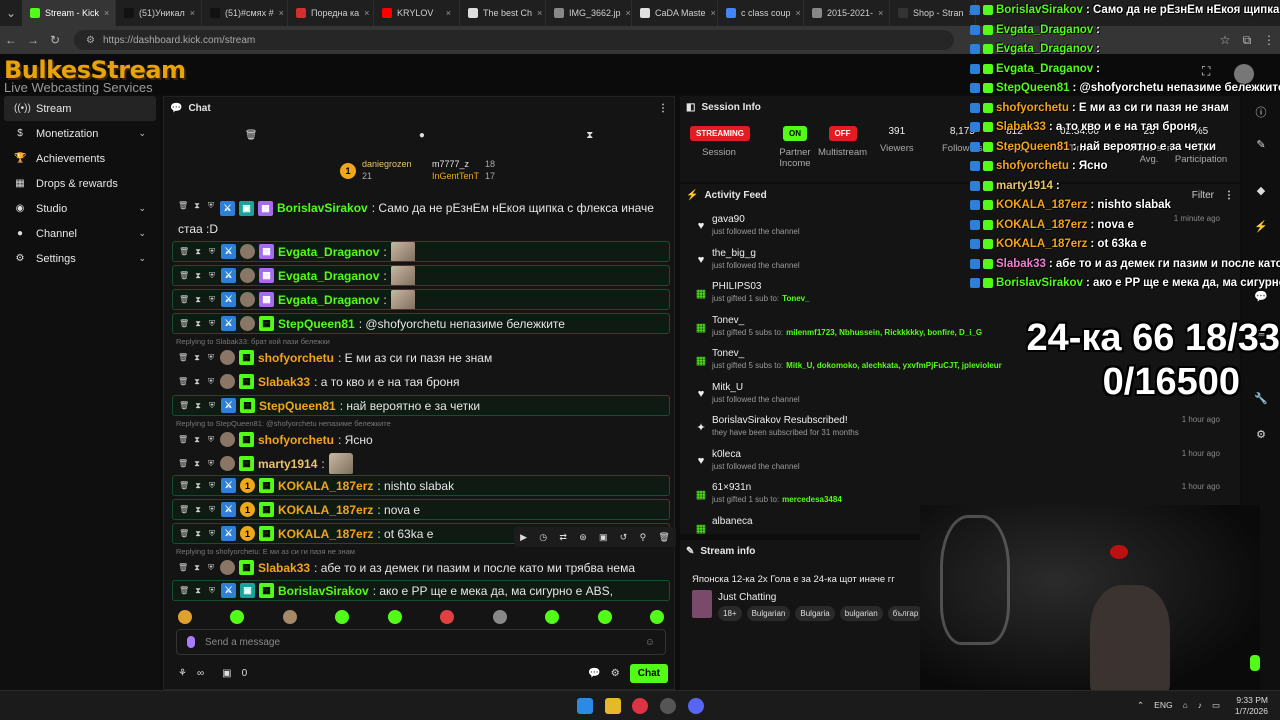  What do you see at coordinates (731, 487) in the screenshot?
I see `activity-user: 61×931n` at bounding box center [731, 487].